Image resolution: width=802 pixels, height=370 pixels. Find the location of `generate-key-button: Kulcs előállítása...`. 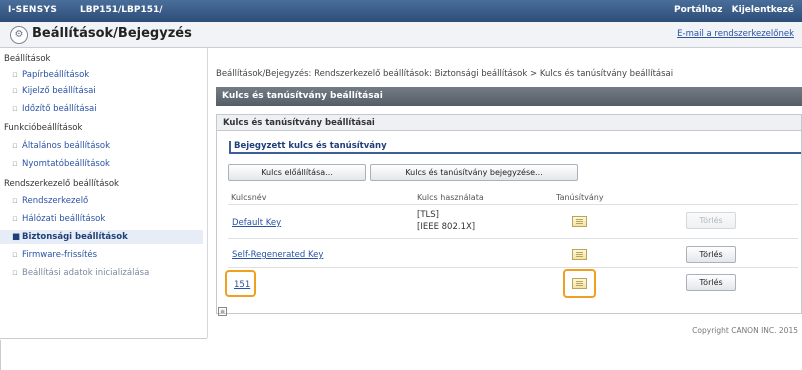

generate-key-button: Kulcs előállítása... is located at coordinates (297, 172).